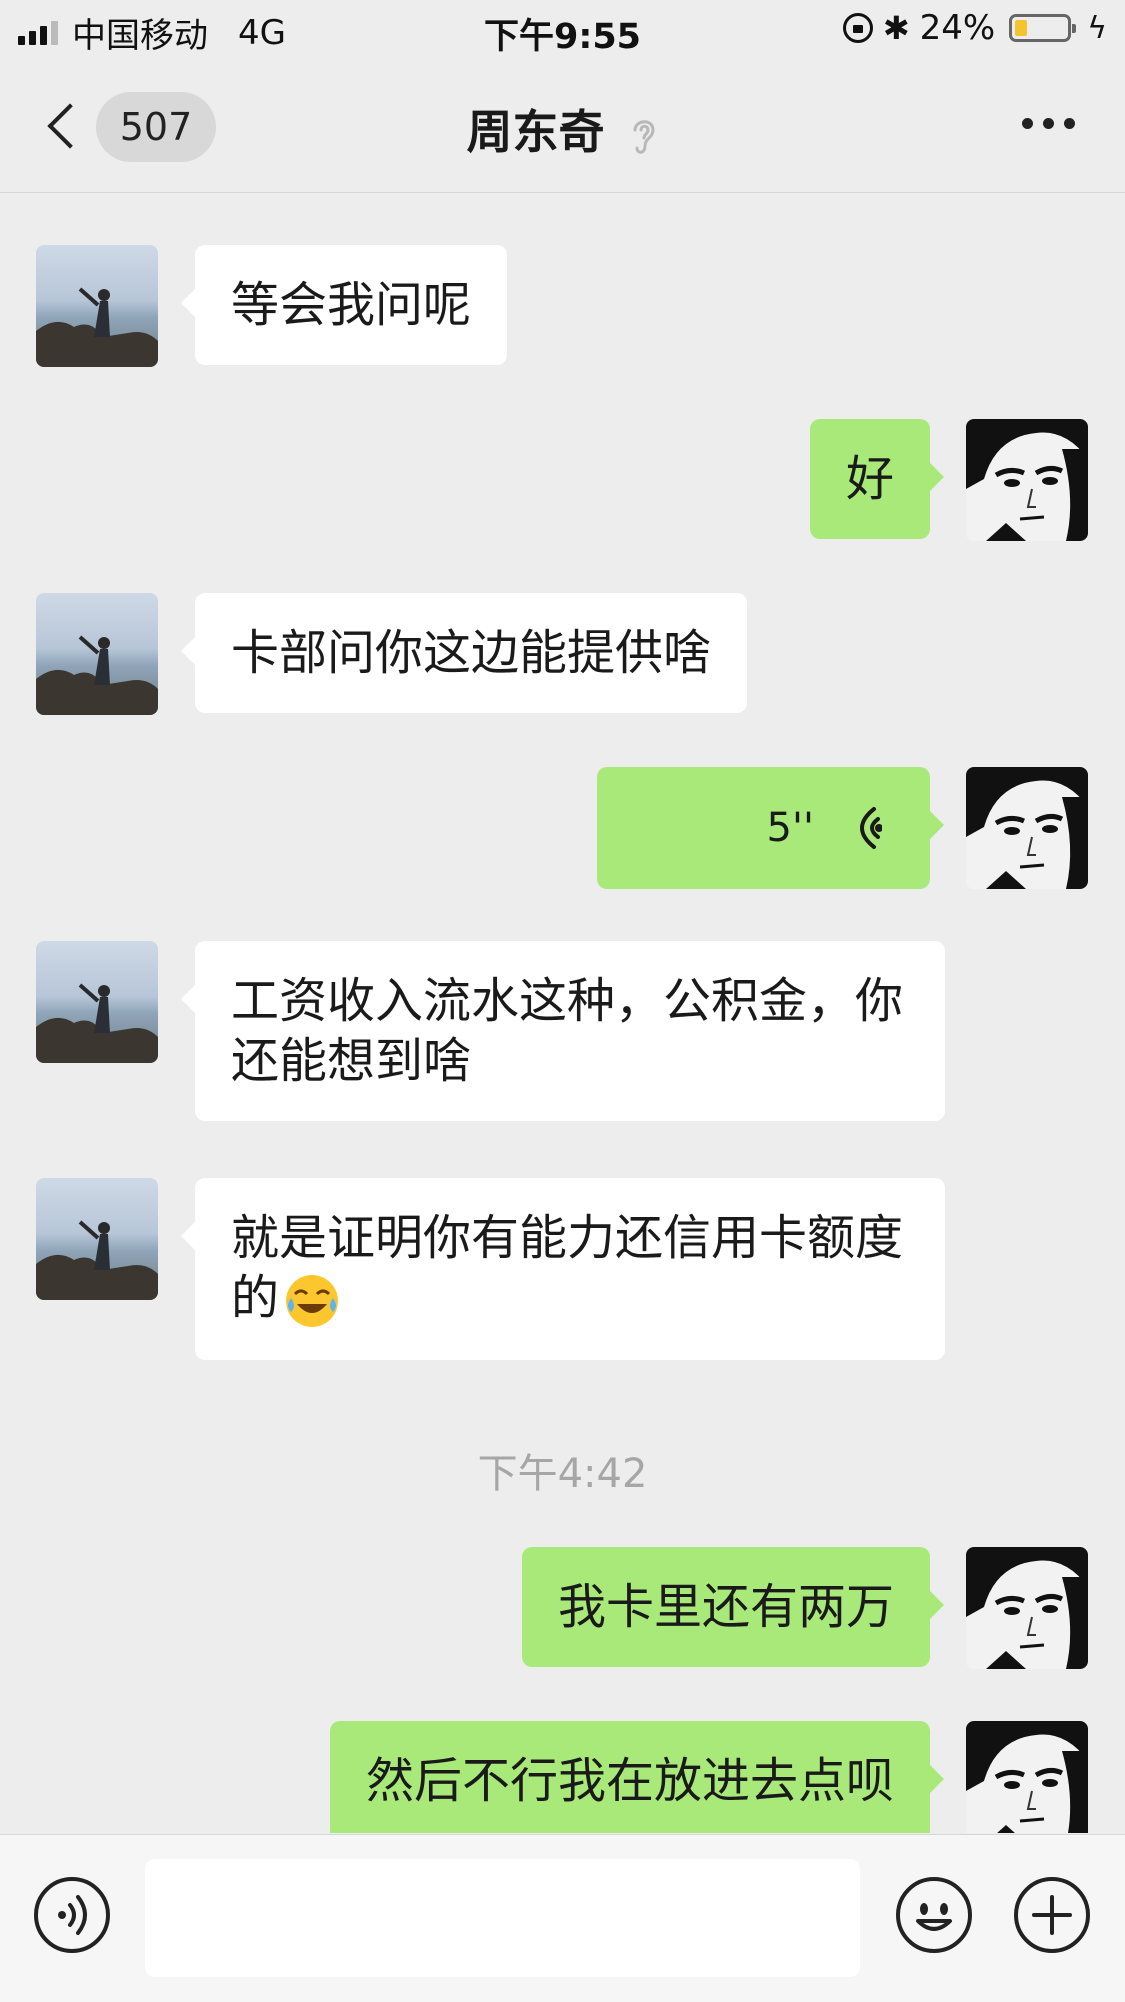 The image size is (1125, 2002). I want to click on voice-duration: 5'', so click(790, 828).